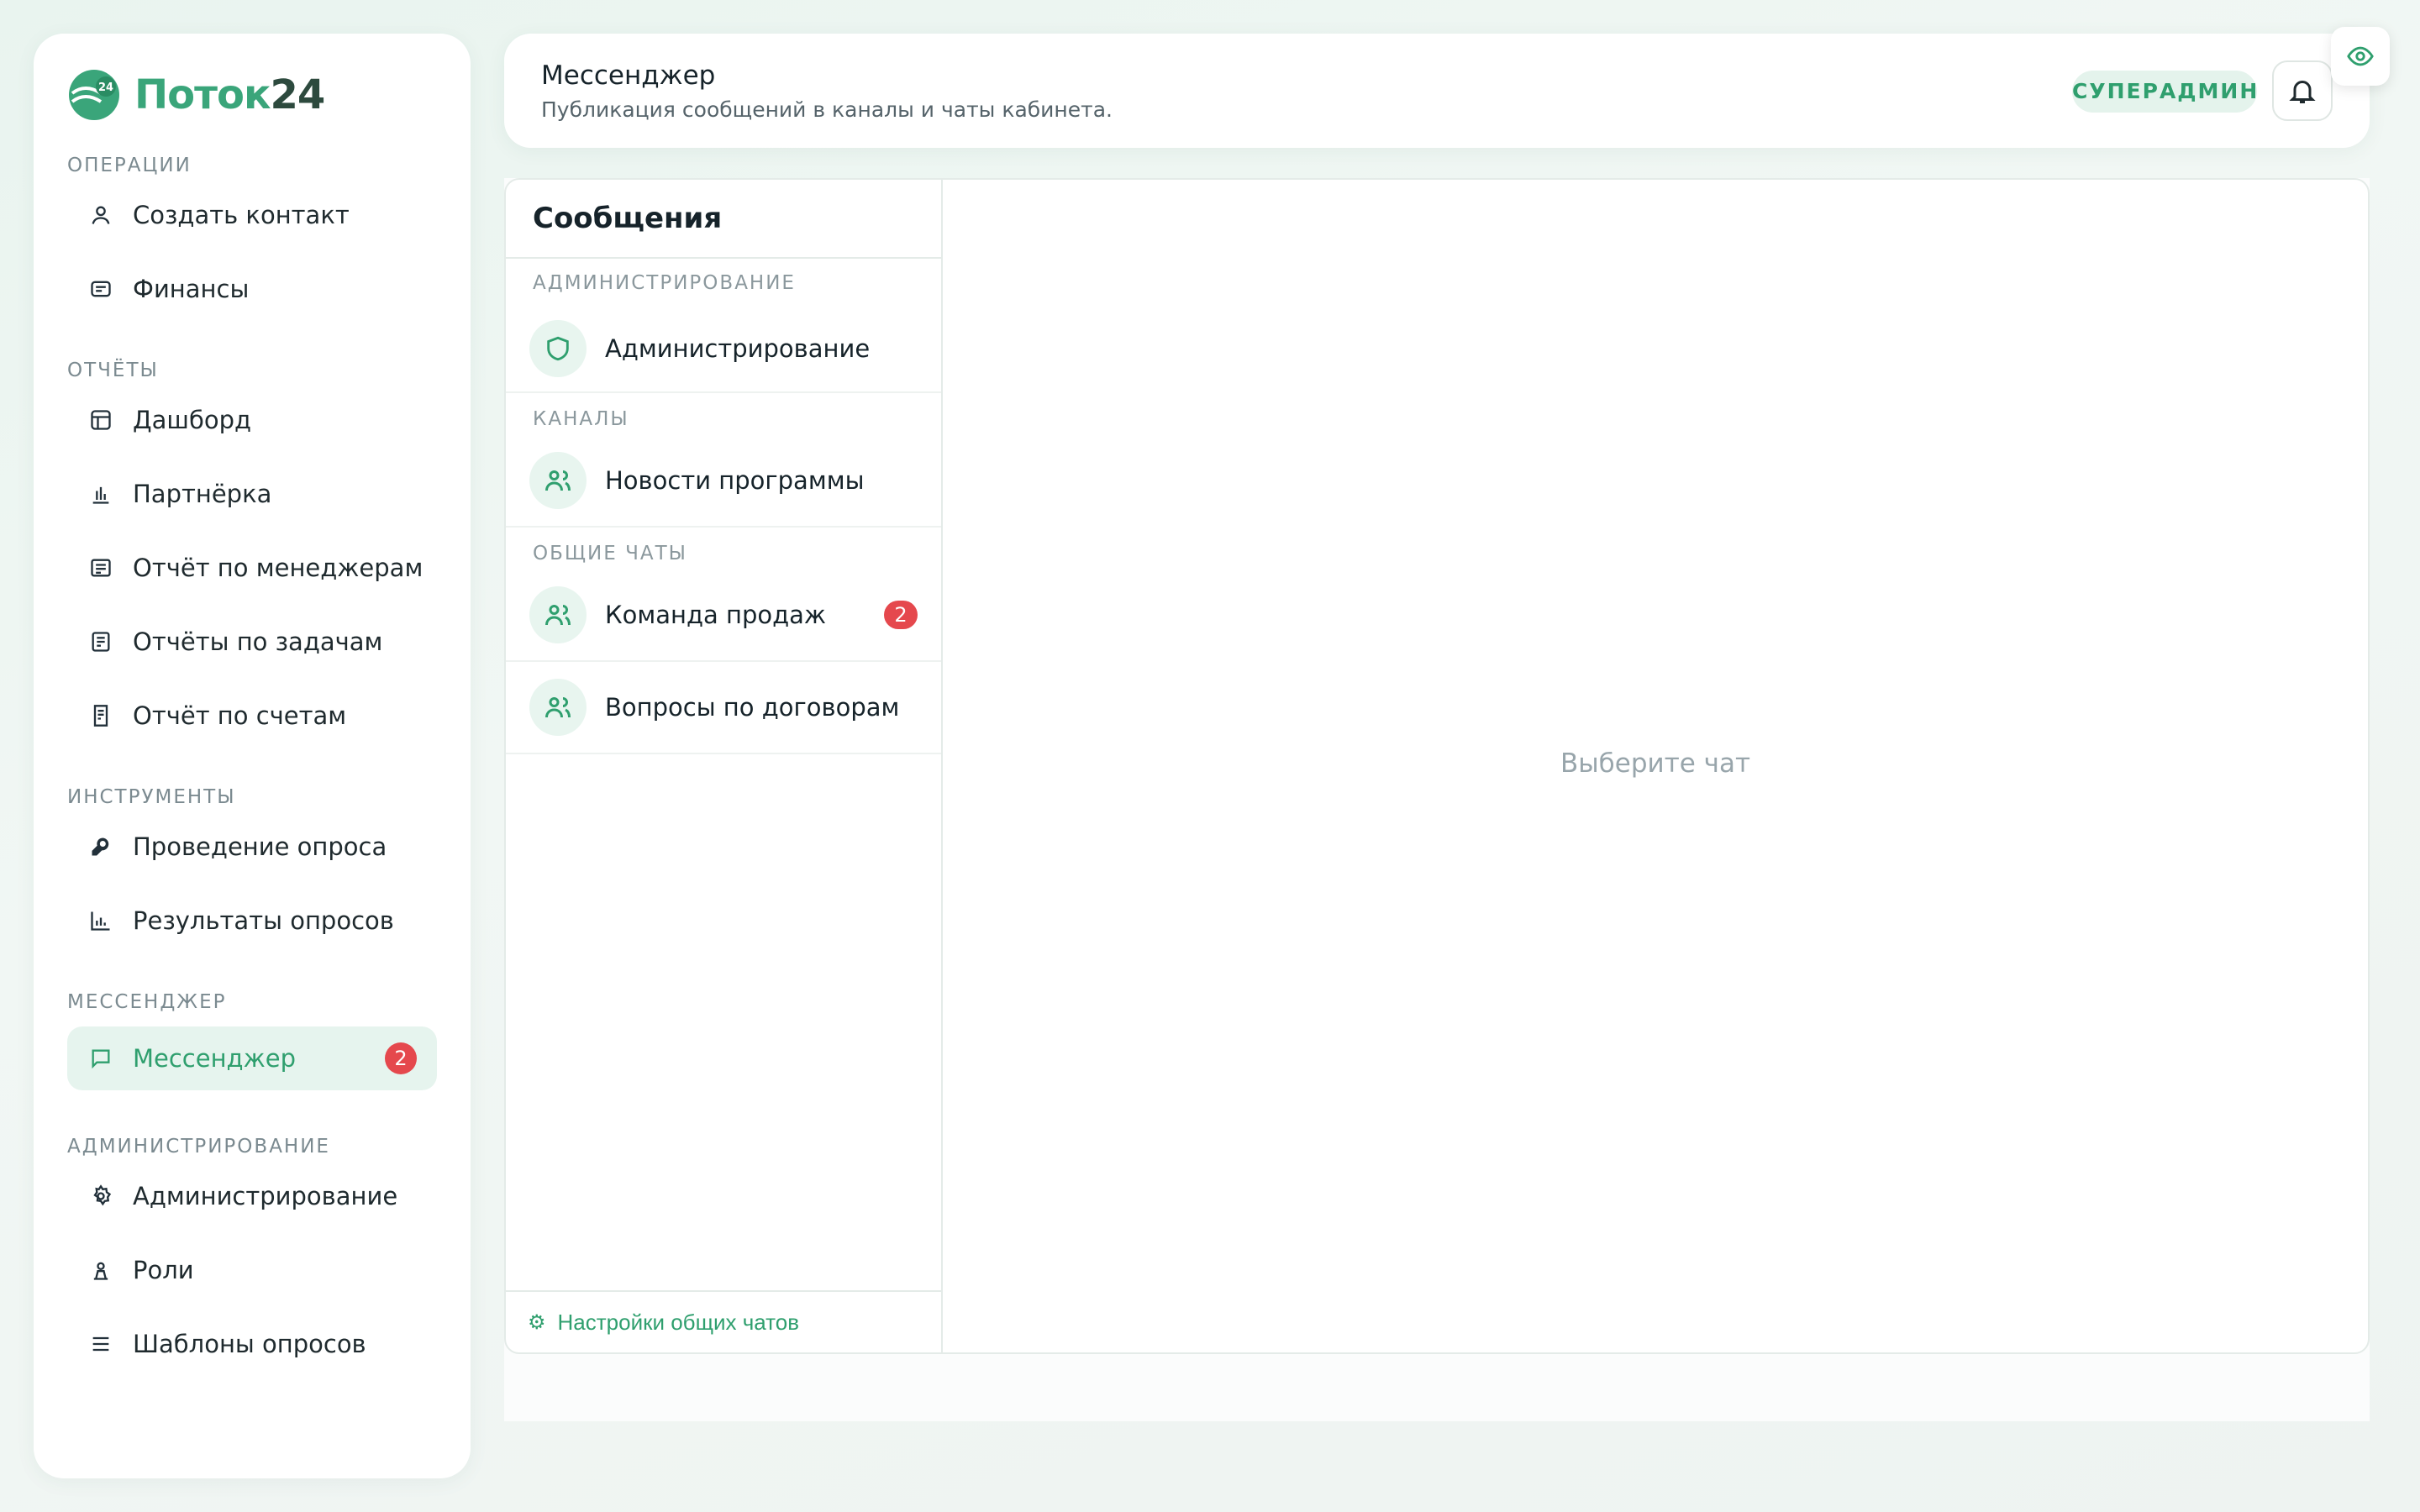 This screenshot has width=2420, height=1512. I want to click on gear-icon: ⚙, so click(537, 1322).